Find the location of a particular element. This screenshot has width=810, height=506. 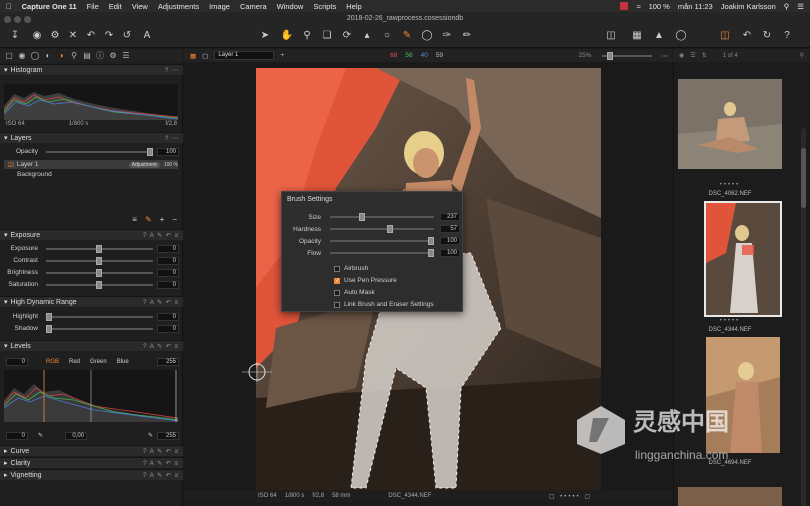

menu-help: Help is located at coordinates (353, 6).